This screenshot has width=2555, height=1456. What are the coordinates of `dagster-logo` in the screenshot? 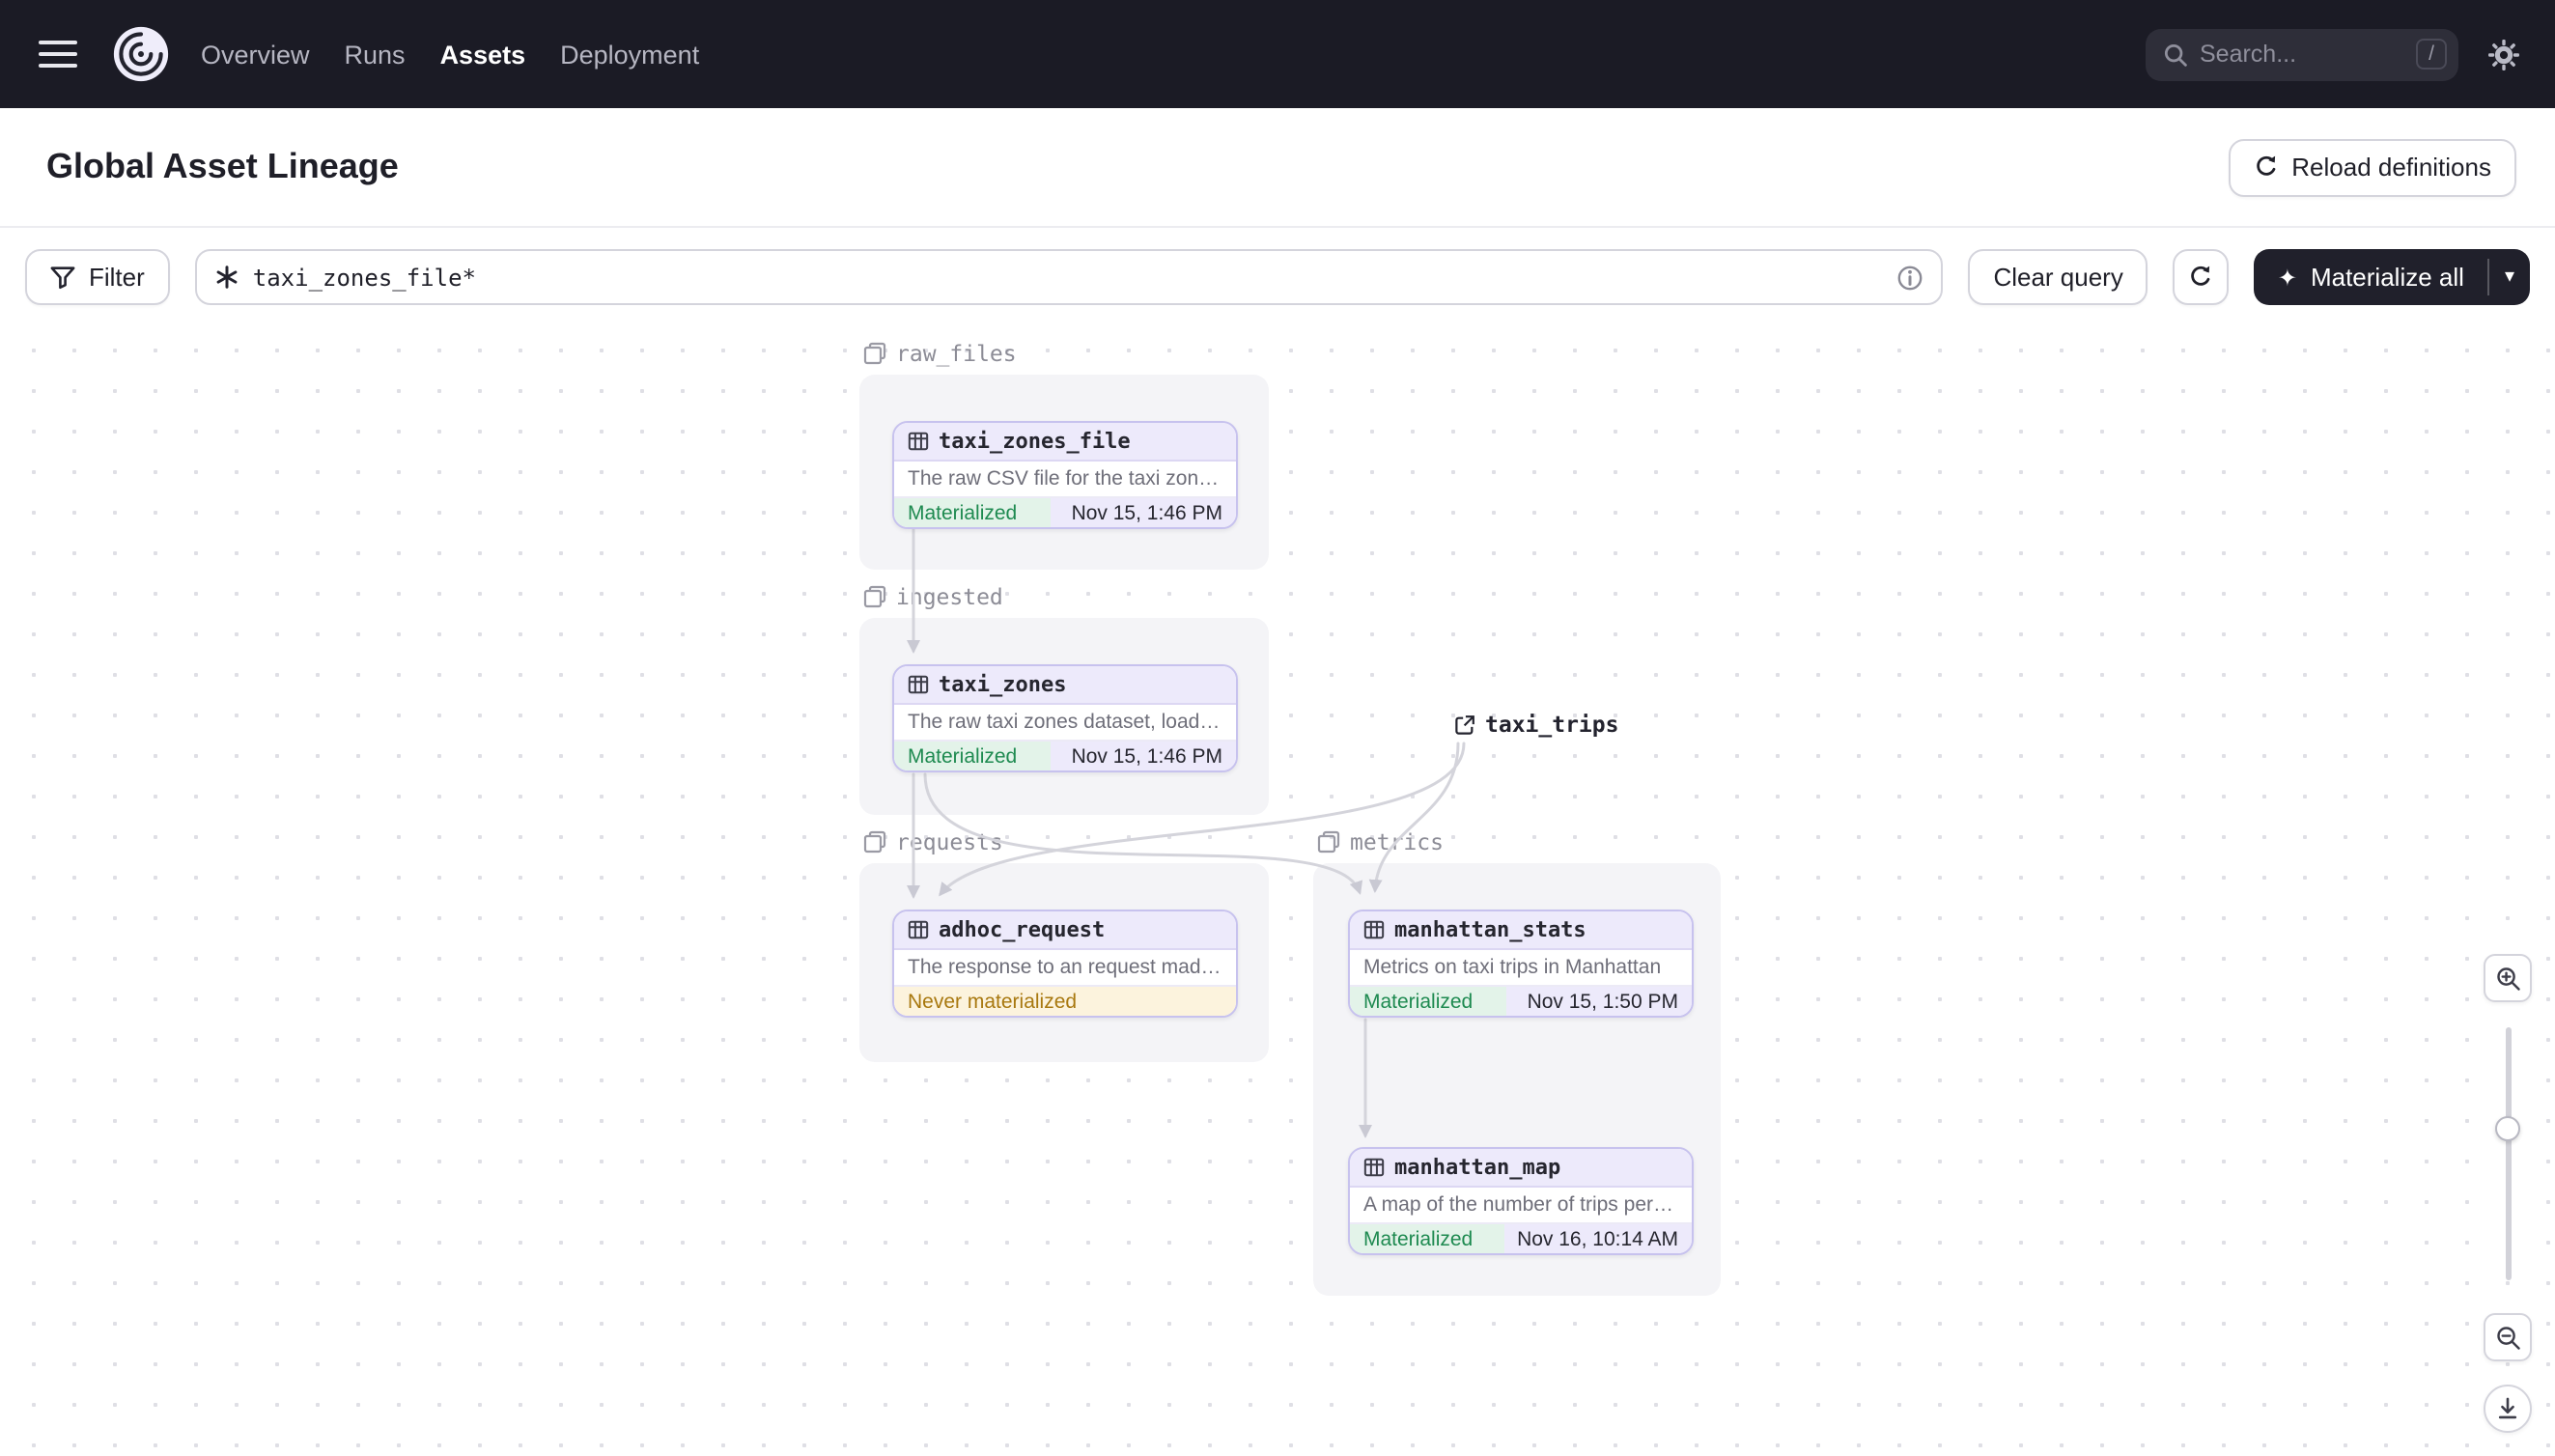 It's located at (141, 54).